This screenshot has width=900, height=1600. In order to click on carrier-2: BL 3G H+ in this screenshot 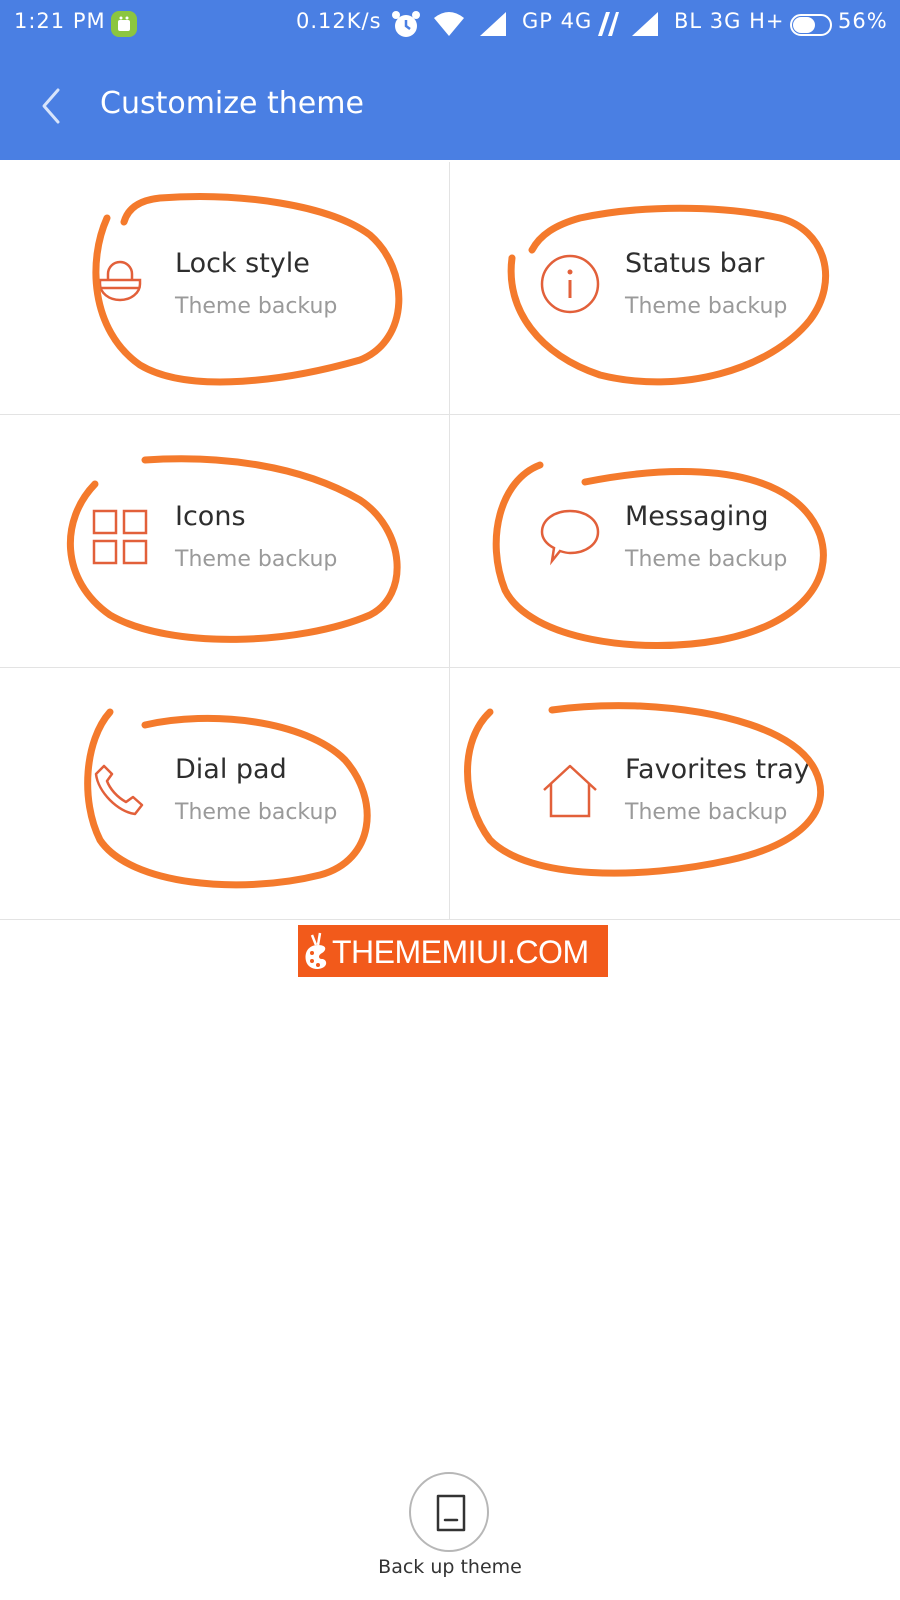, I will do `click(729, 21)`.